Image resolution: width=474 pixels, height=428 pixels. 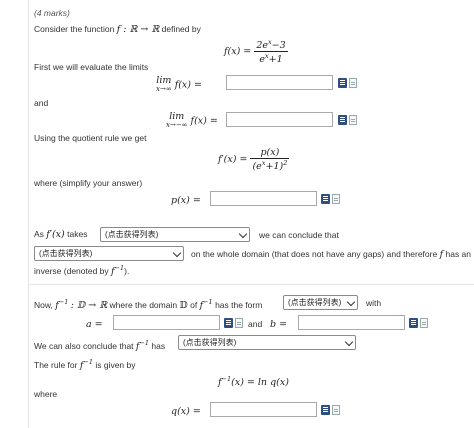 What do you see at coordinates (175, 234) in the screenshot?
I see `sign-select: (点击获得列表)` at bounding box center [175, 234].